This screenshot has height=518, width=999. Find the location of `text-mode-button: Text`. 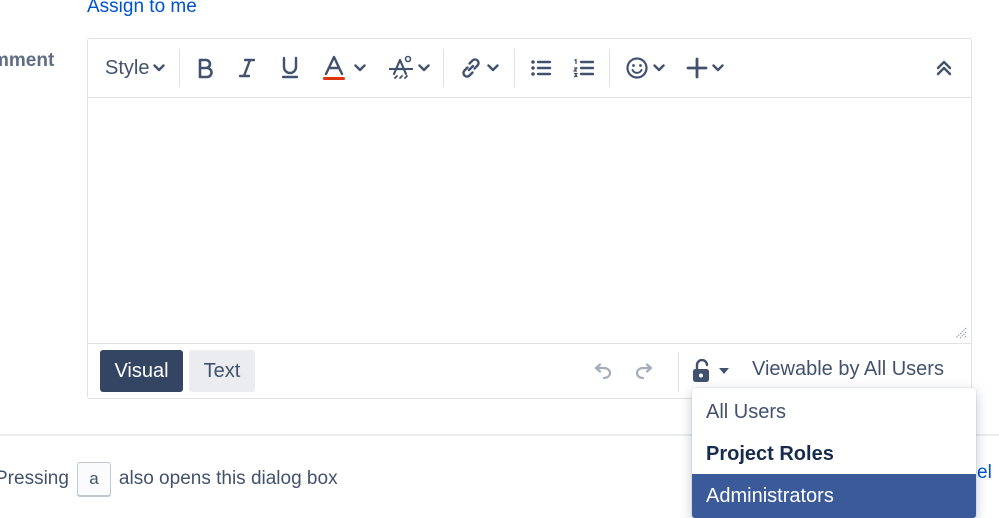

text-mode-button: Text is located at coordinates (222, 371).